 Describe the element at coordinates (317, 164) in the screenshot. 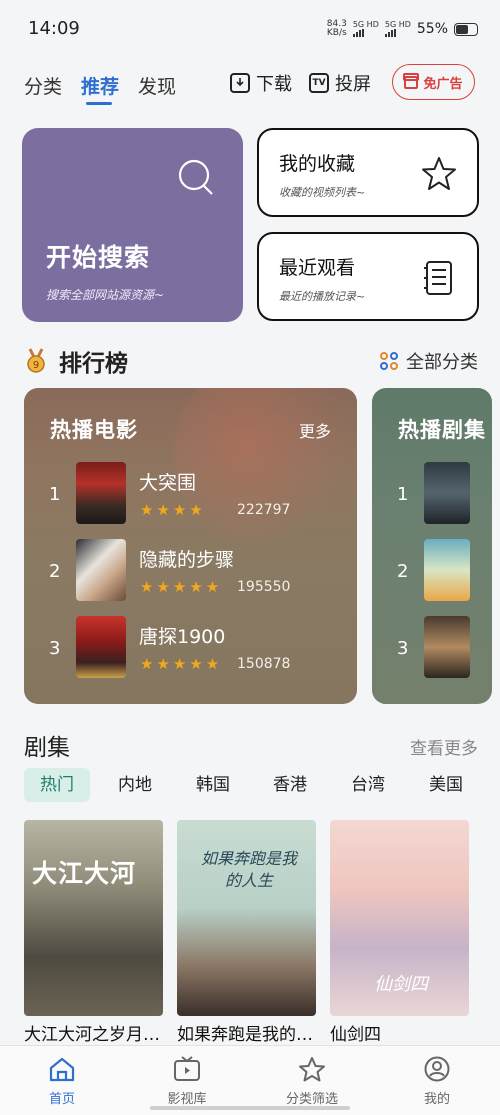

I see `favorites-title: 我的收藏` at that location.